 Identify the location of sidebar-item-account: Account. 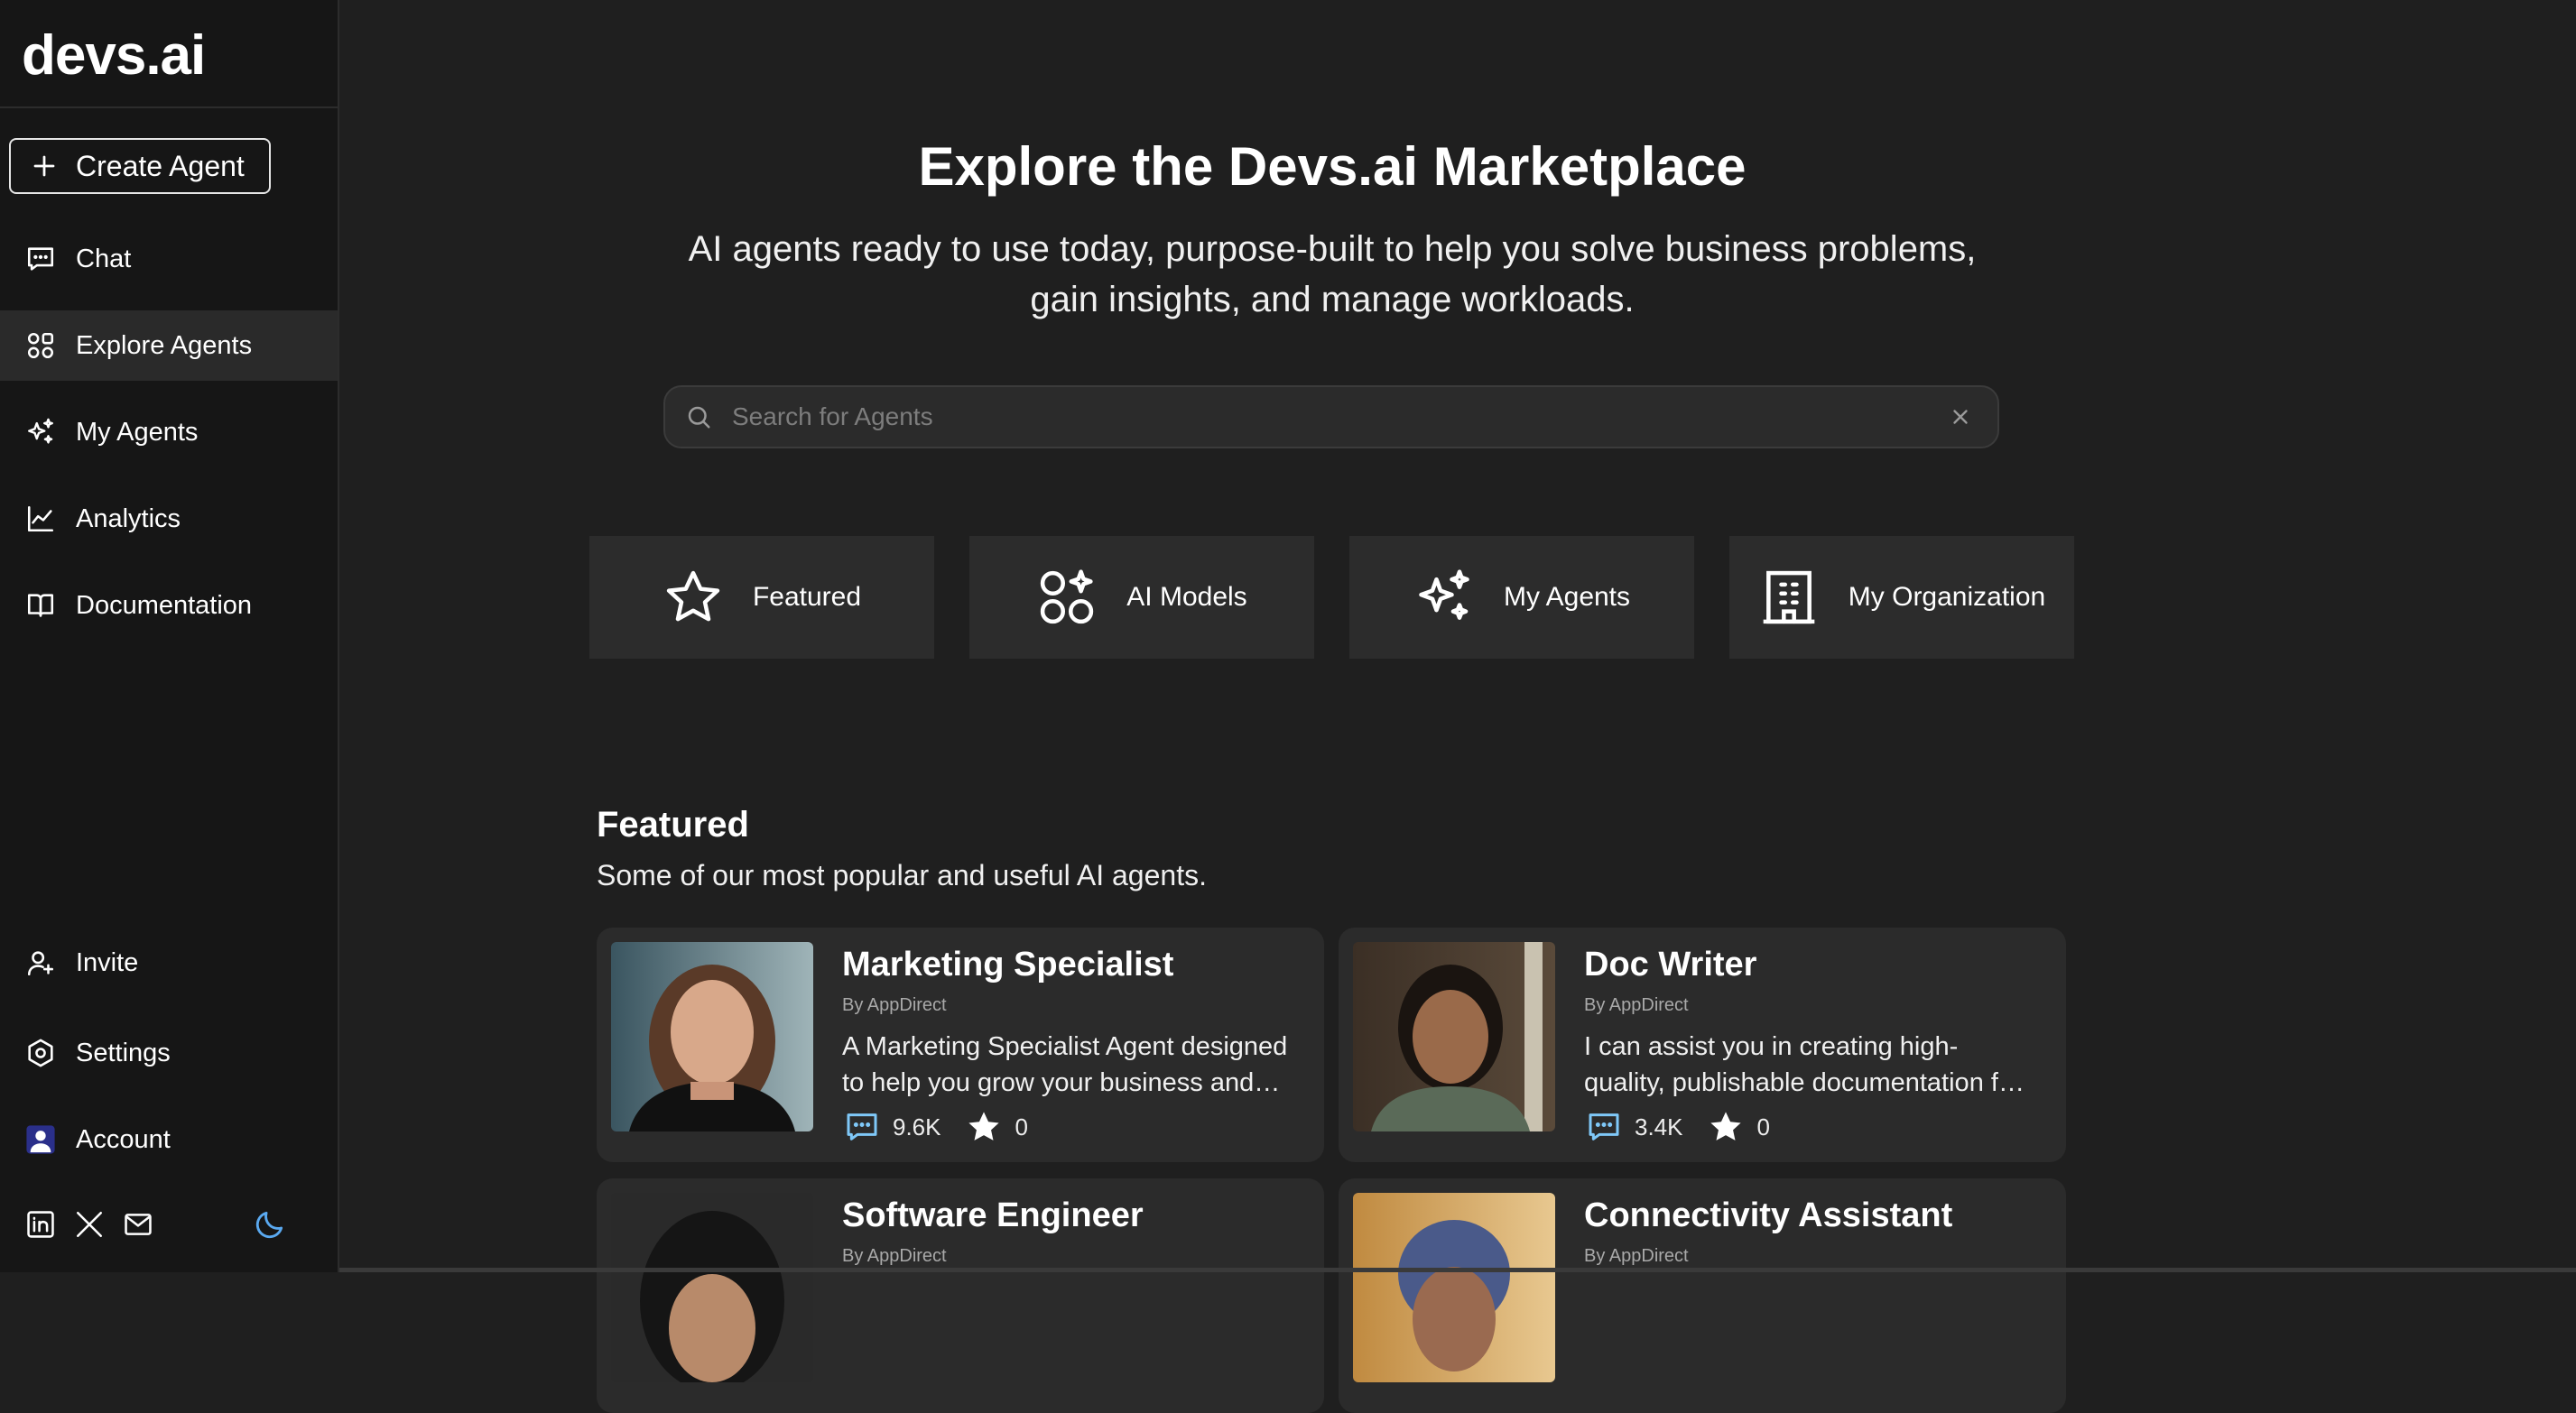
(169, 1139).